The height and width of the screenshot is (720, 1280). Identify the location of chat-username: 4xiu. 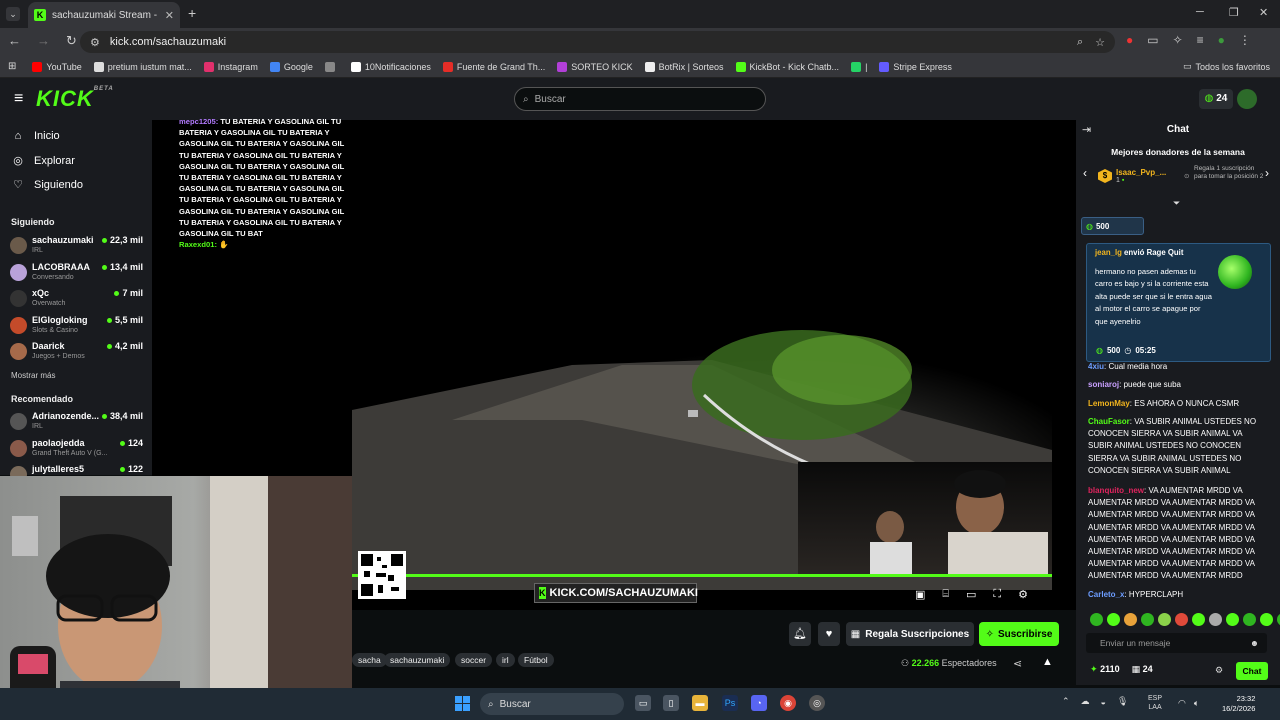
(1096, 366).